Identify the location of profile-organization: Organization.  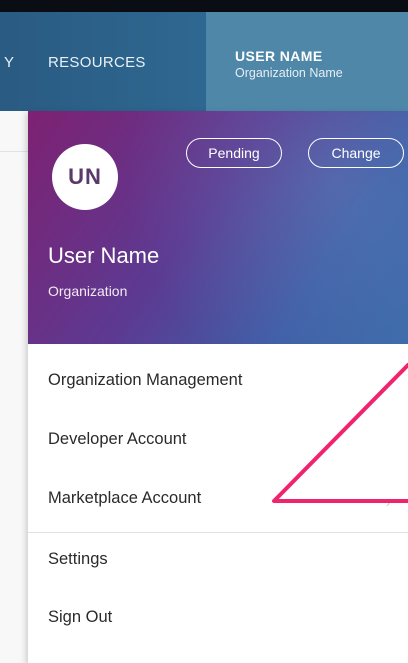
(88, 291).